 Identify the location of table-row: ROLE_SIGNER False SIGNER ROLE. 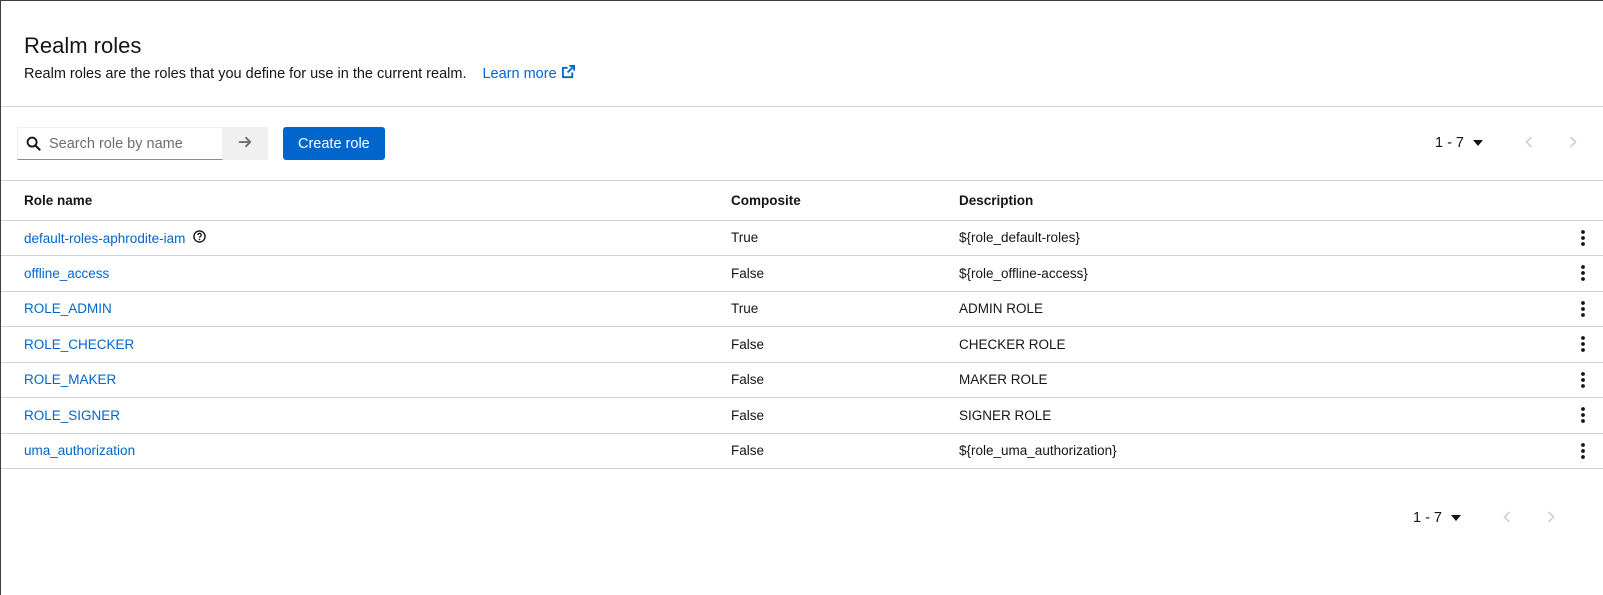
(802, 415).